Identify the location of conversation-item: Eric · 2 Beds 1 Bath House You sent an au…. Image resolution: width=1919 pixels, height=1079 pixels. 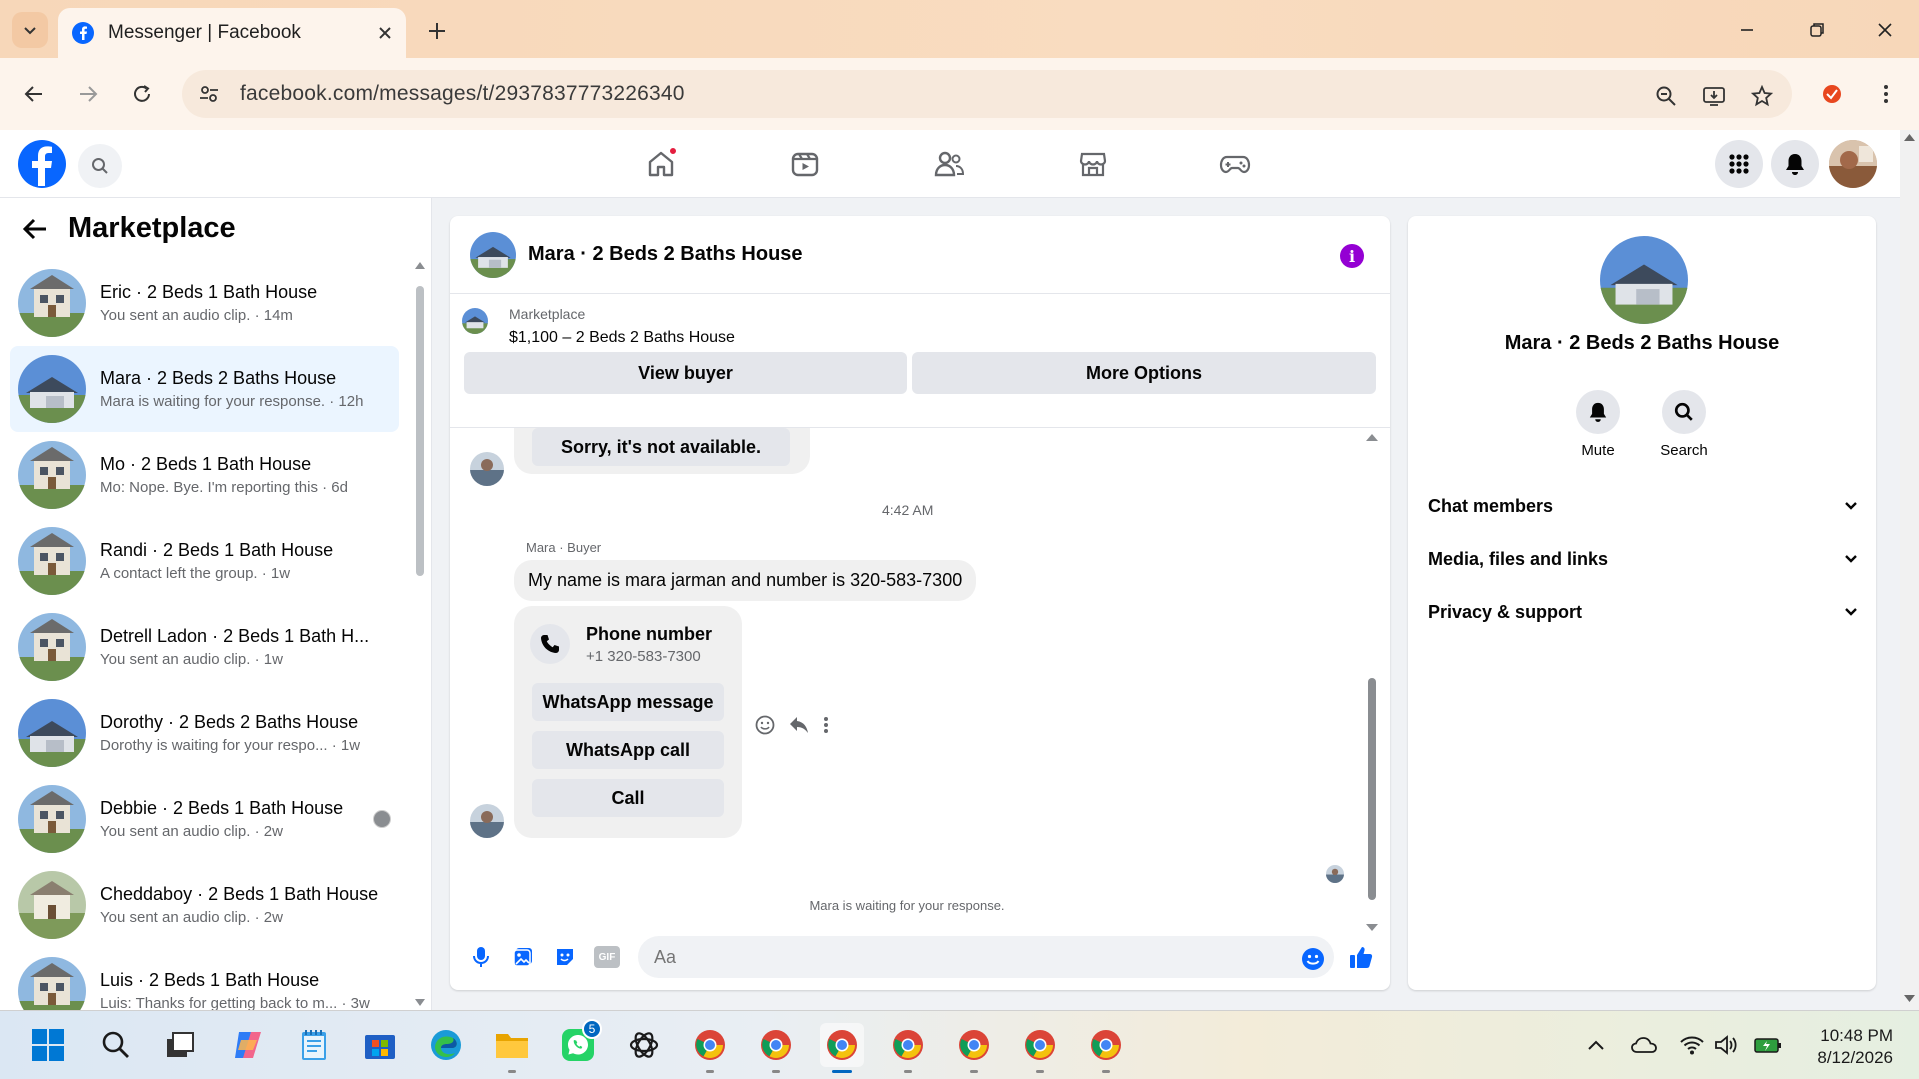
(204, 303).